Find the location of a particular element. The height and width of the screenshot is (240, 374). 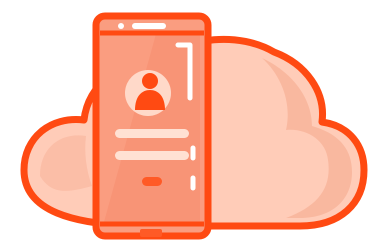

phone-camera is located at coordinates (121, 26).